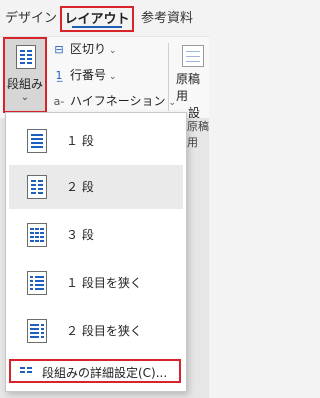 The image size is (320, 398). Describe the element at coordinates (96, 235) in the screenshot. I see `menu-item-three-columns: ３ 段` at that location.